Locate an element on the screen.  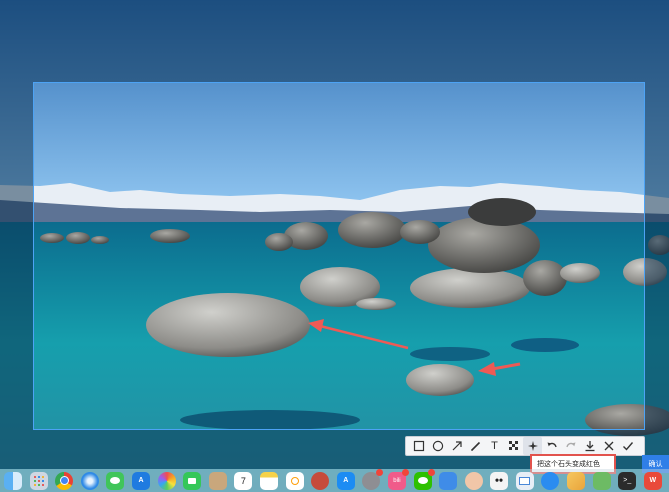
close-icon is located at coordinates (608, 446).